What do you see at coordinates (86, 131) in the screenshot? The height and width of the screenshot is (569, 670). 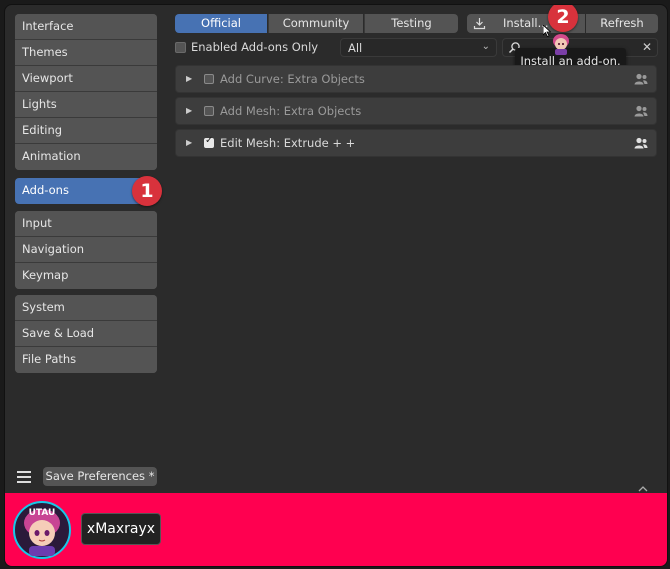 I see `sidebar-item-editing: Editing` at bounding box center [86, 131].